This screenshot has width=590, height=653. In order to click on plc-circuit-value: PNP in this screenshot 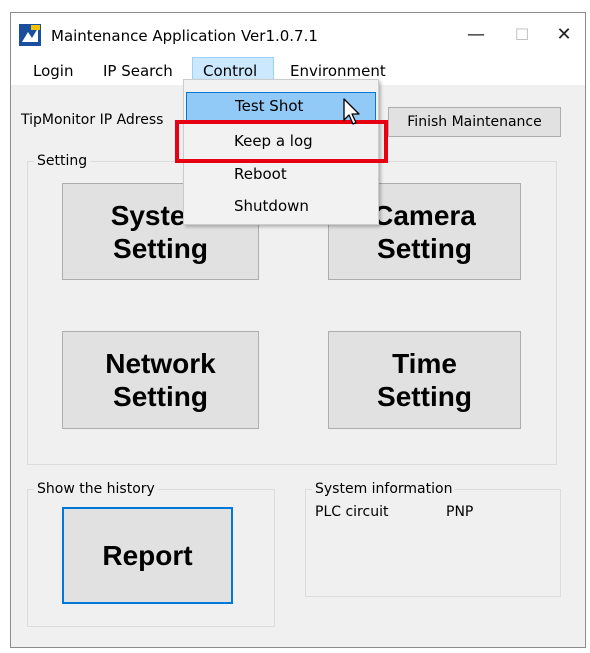, I will do `click(460, 512)`.